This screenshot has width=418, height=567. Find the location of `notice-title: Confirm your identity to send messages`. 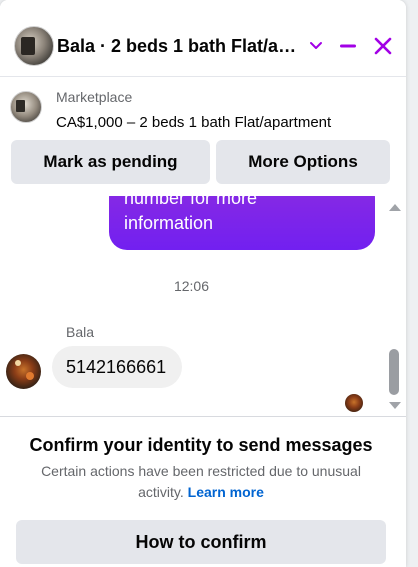

notice-title: Confirm your identity to send messages is located at coordinates (201, 445).